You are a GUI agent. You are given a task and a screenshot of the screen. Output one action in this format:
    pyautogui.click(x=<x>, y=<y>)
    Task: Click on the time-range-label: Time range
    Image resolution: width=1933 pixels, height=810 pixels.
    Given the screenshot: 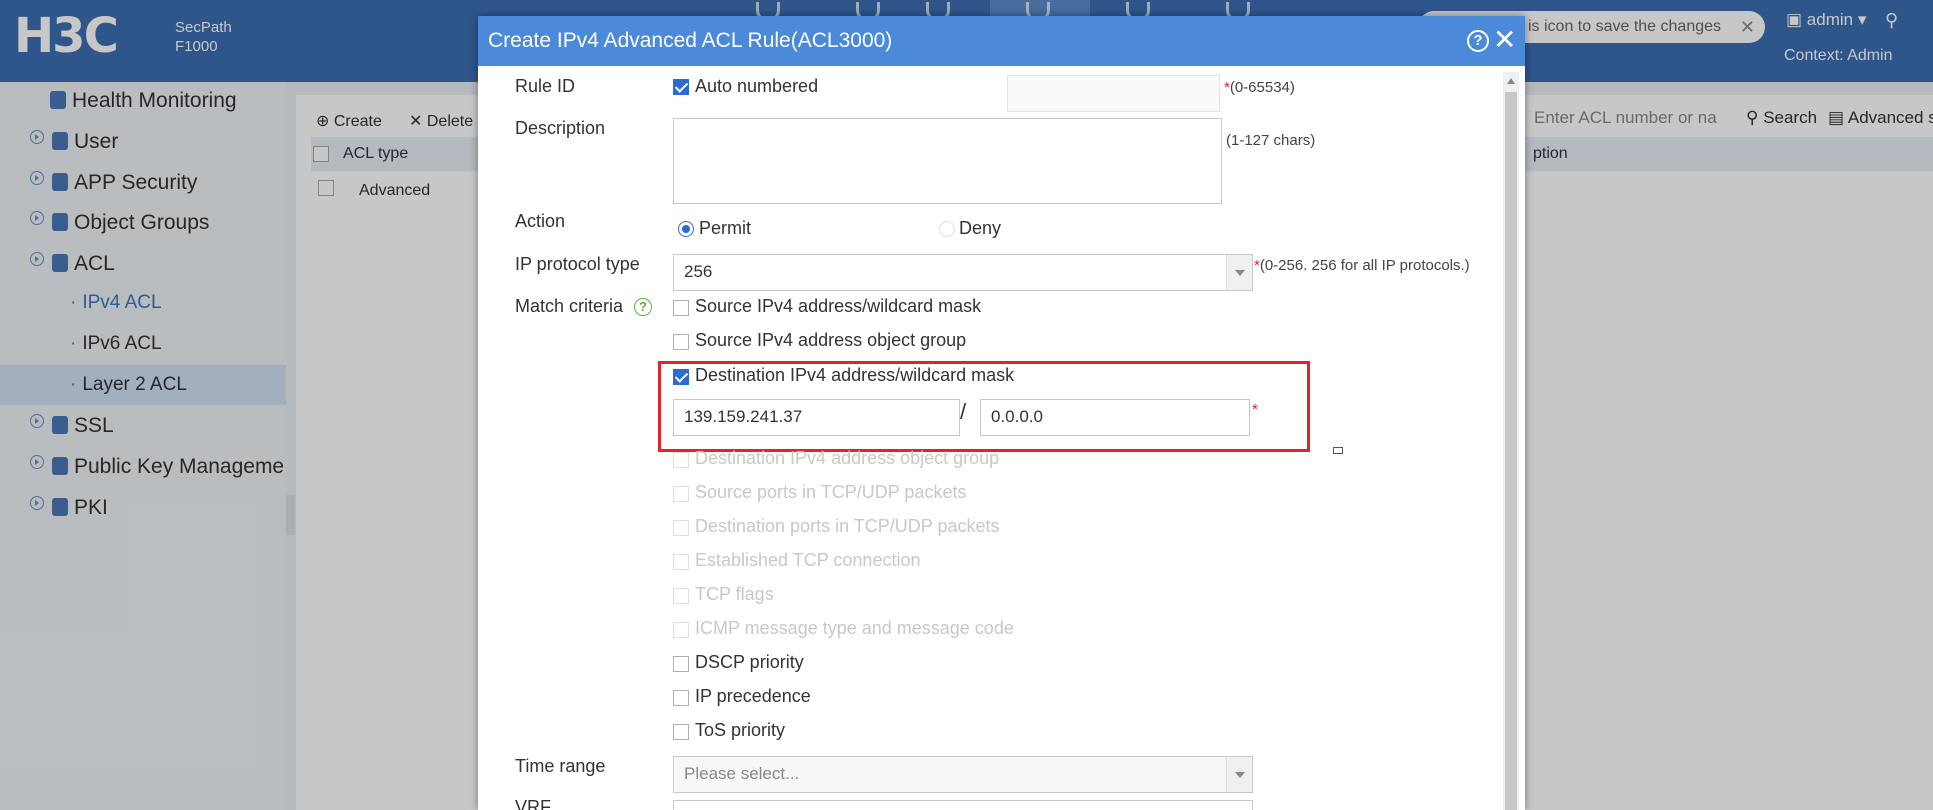 What is the action you would take?
    pyautogui.click(x=560, y=766)
    